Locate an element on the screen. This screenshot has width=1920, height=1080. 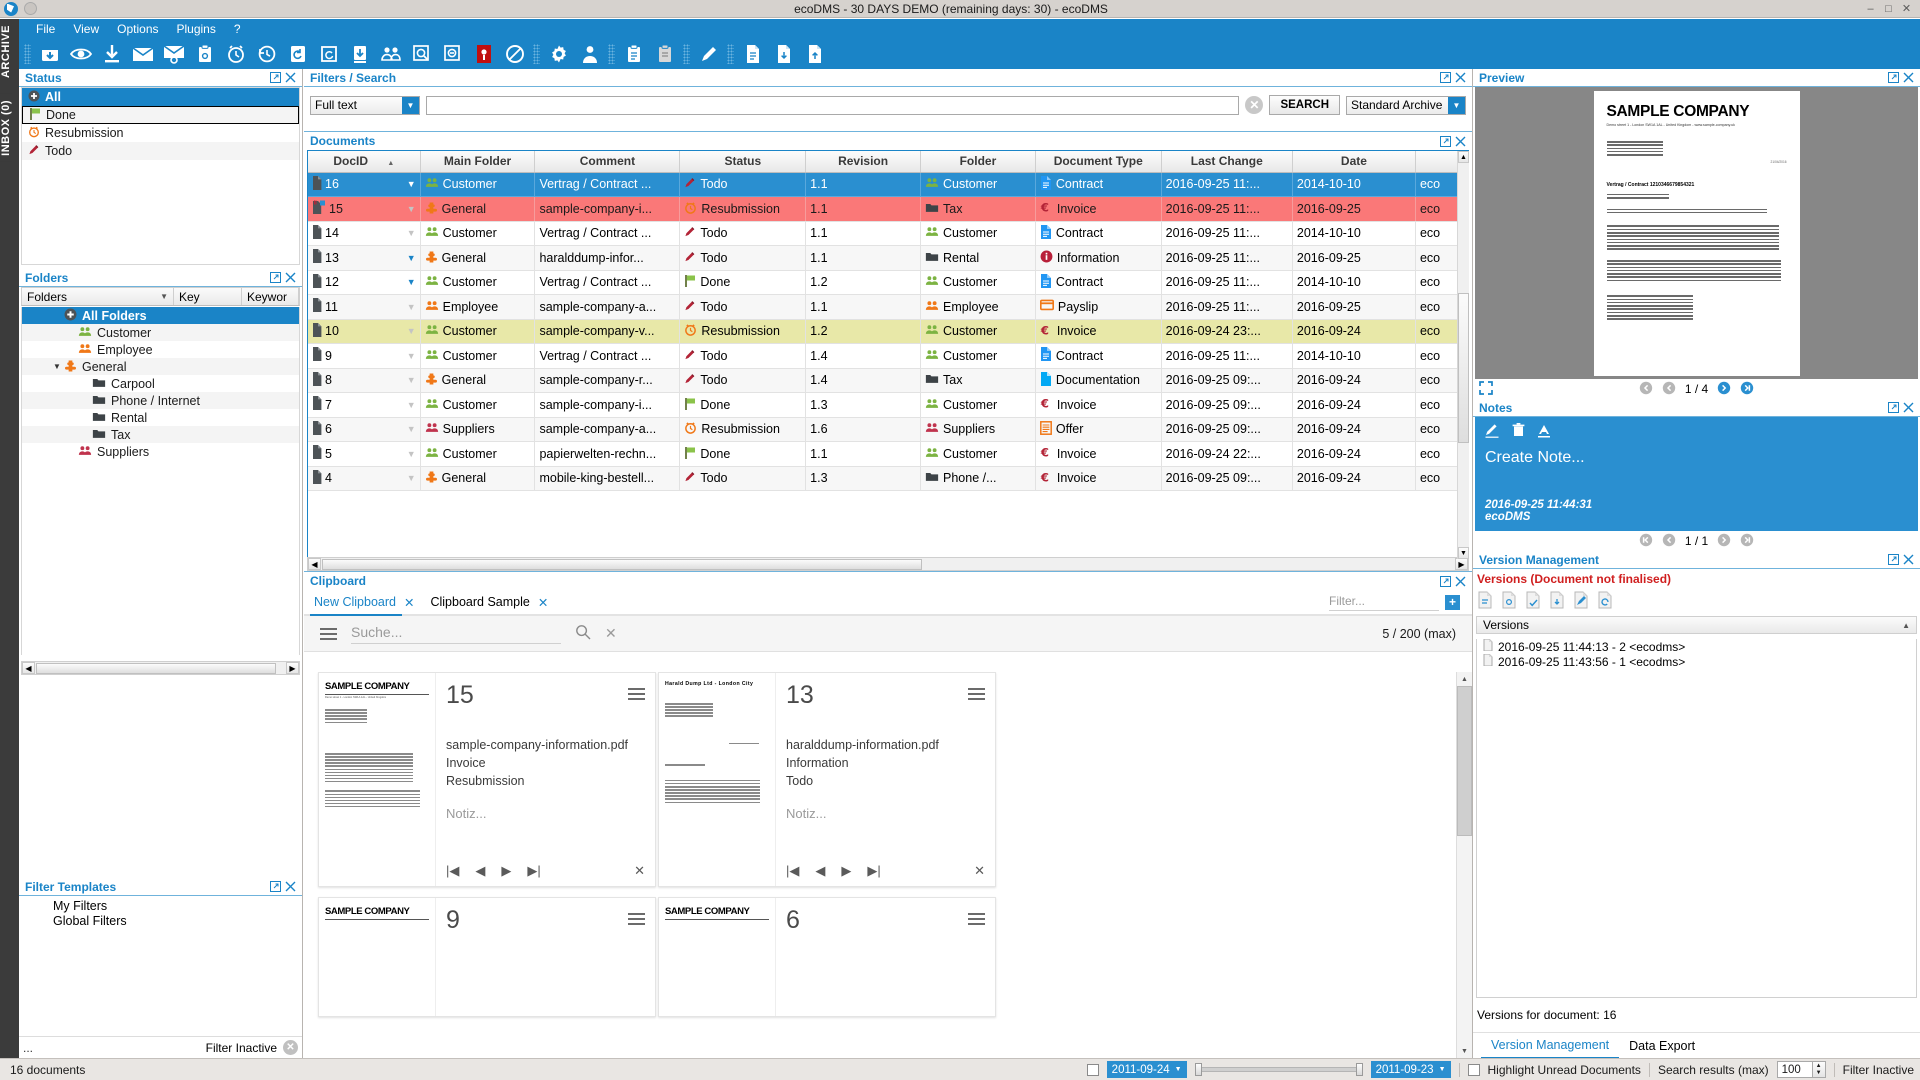
notes-prev-page-icon is located at coordinates (1669, 541).